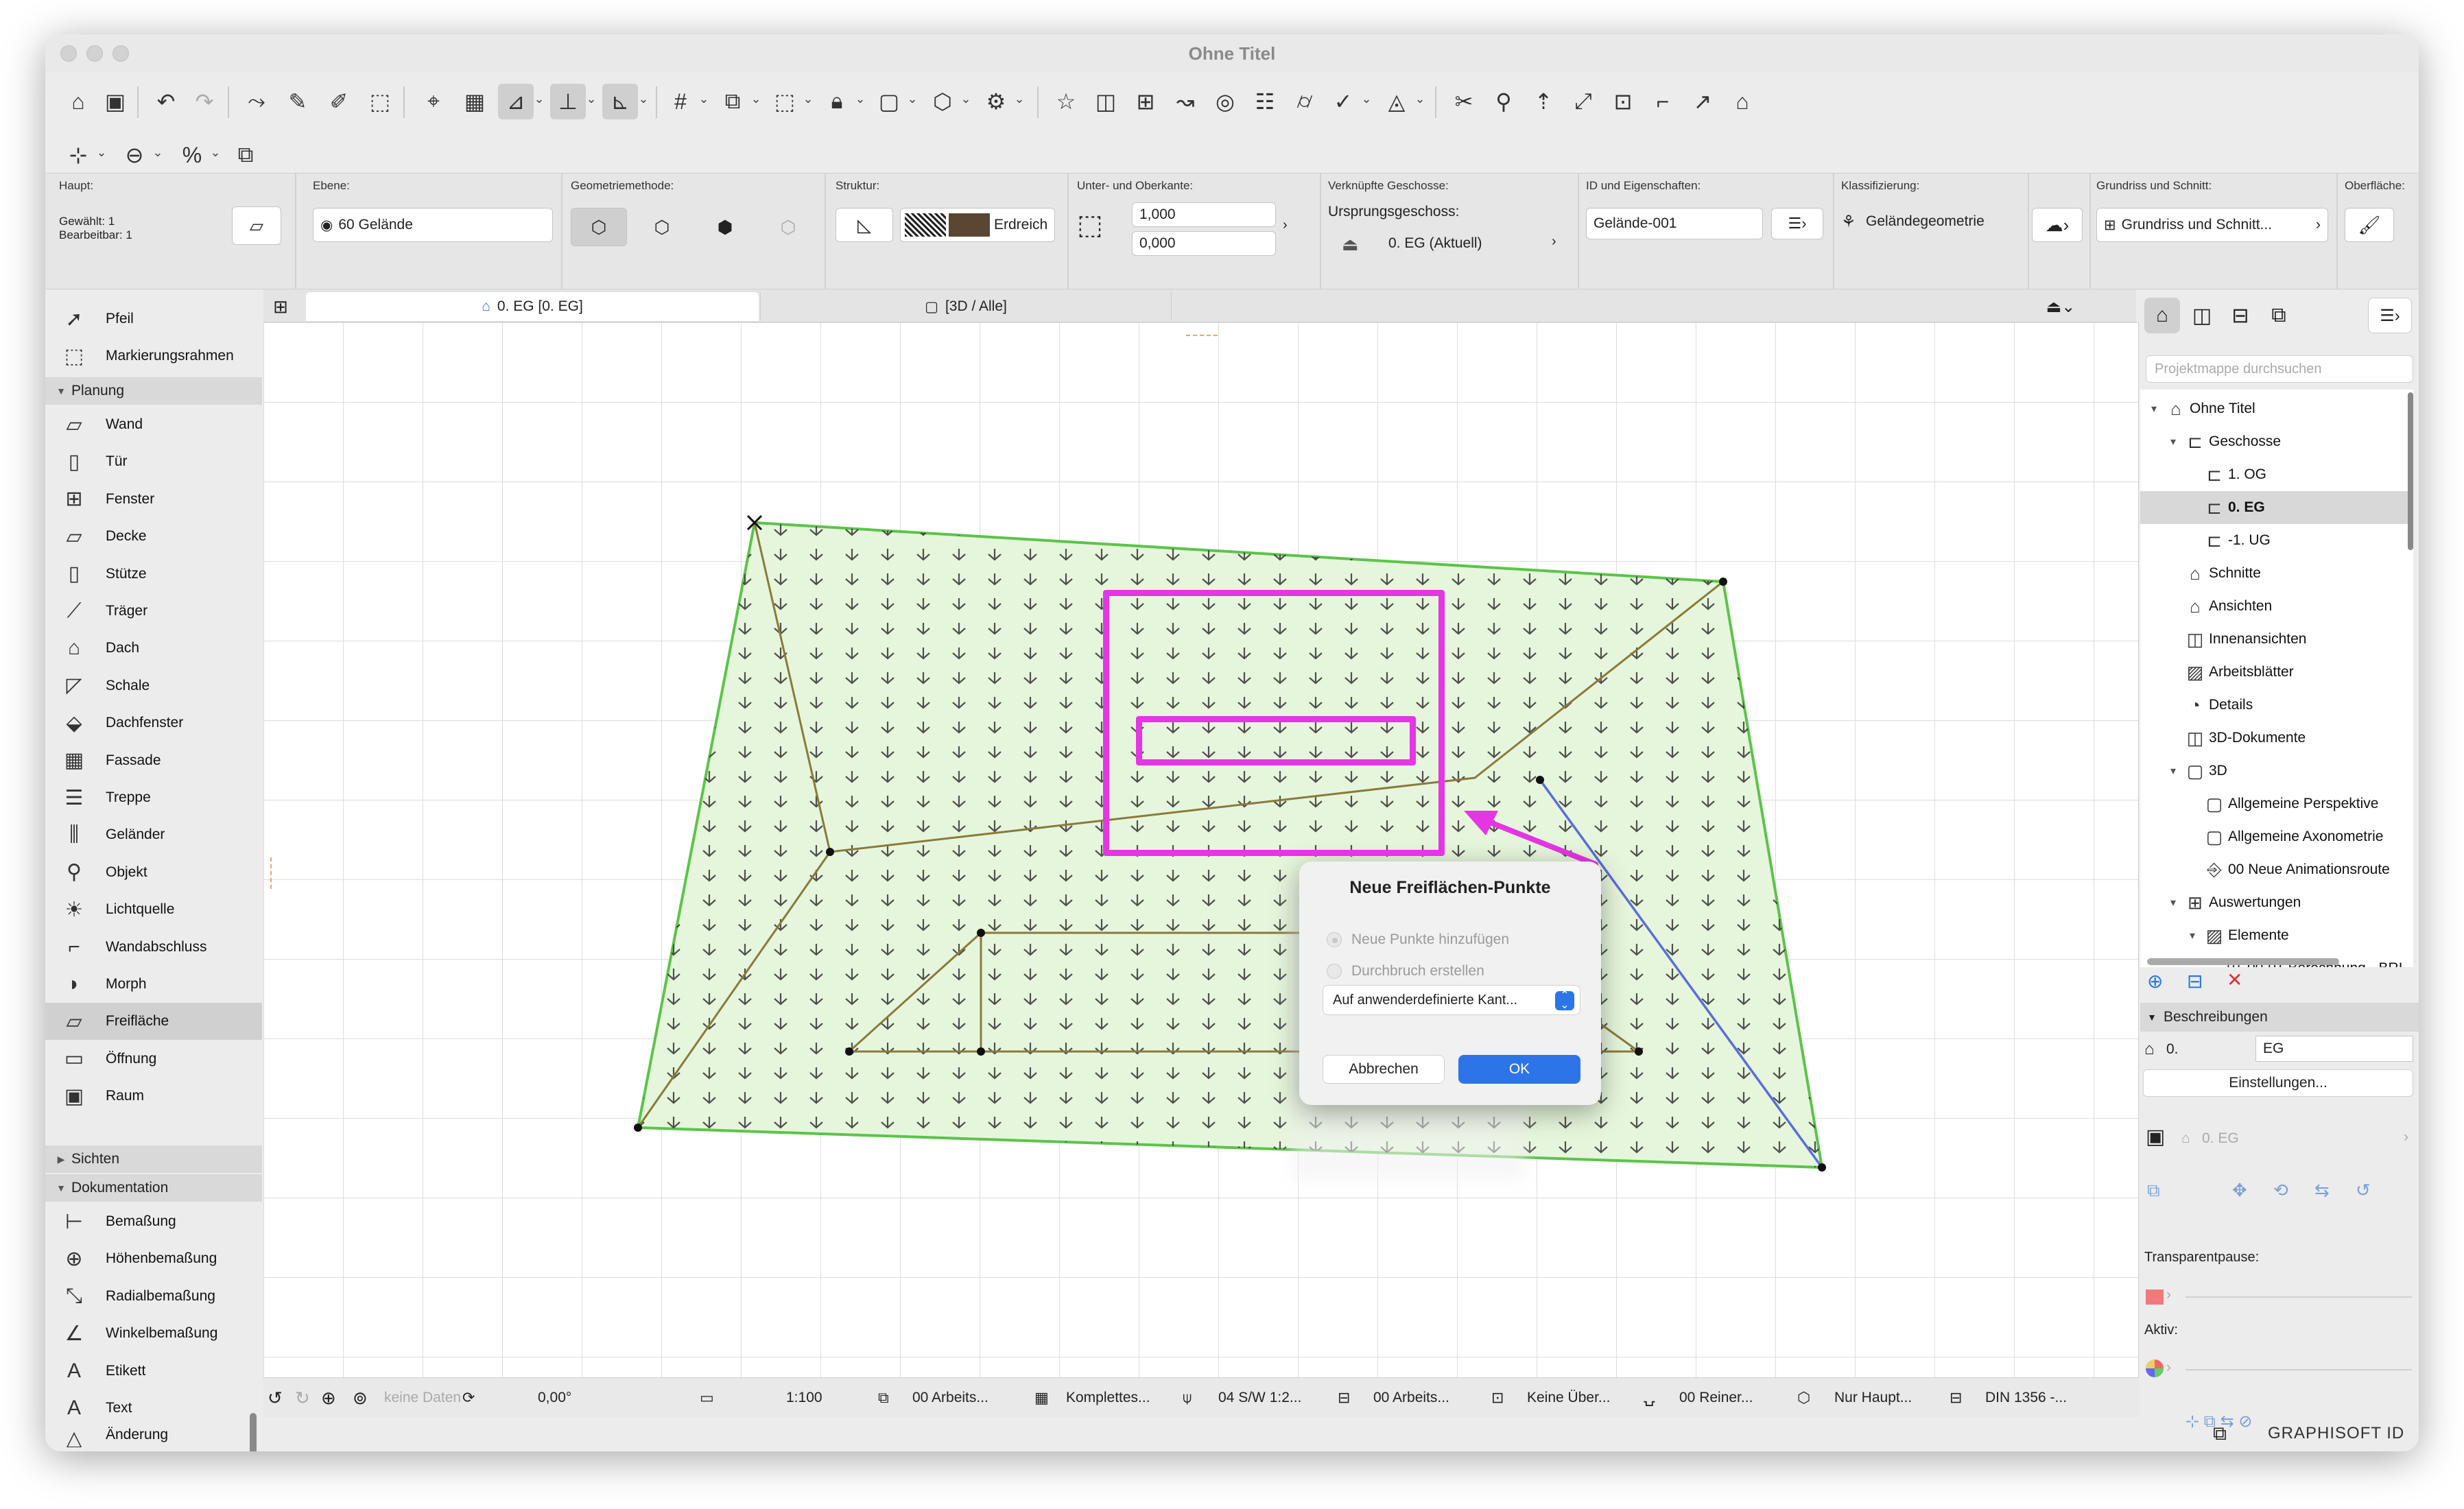 The height and width of the screenshot is (1509, 2464). What do you see at coordinates (154, 685) in the screenshot?
I see `tool-shell: ◸ Schale` at bounding box center [154, 685].